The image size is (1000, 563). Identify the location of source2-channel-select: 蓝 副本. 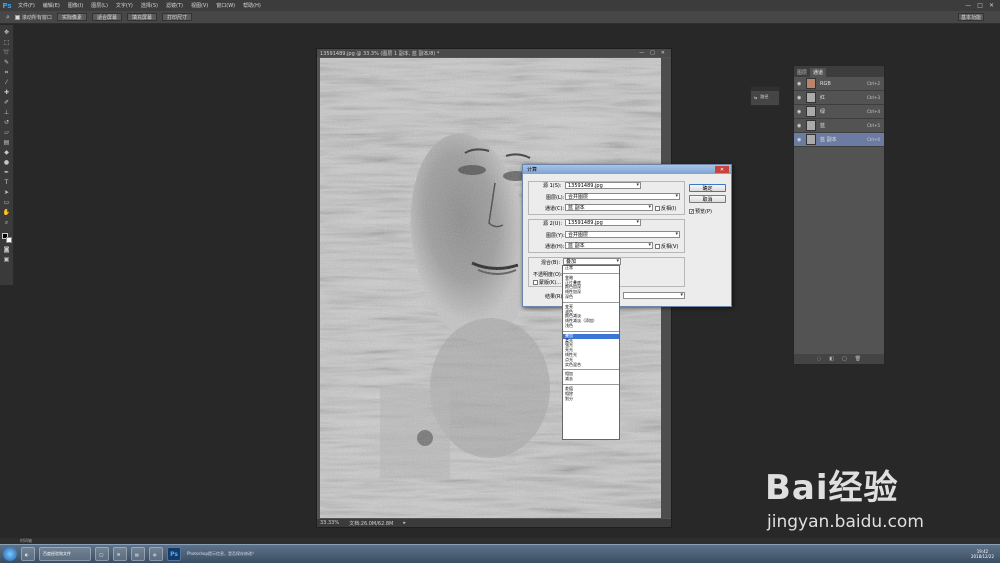
(609, 245).